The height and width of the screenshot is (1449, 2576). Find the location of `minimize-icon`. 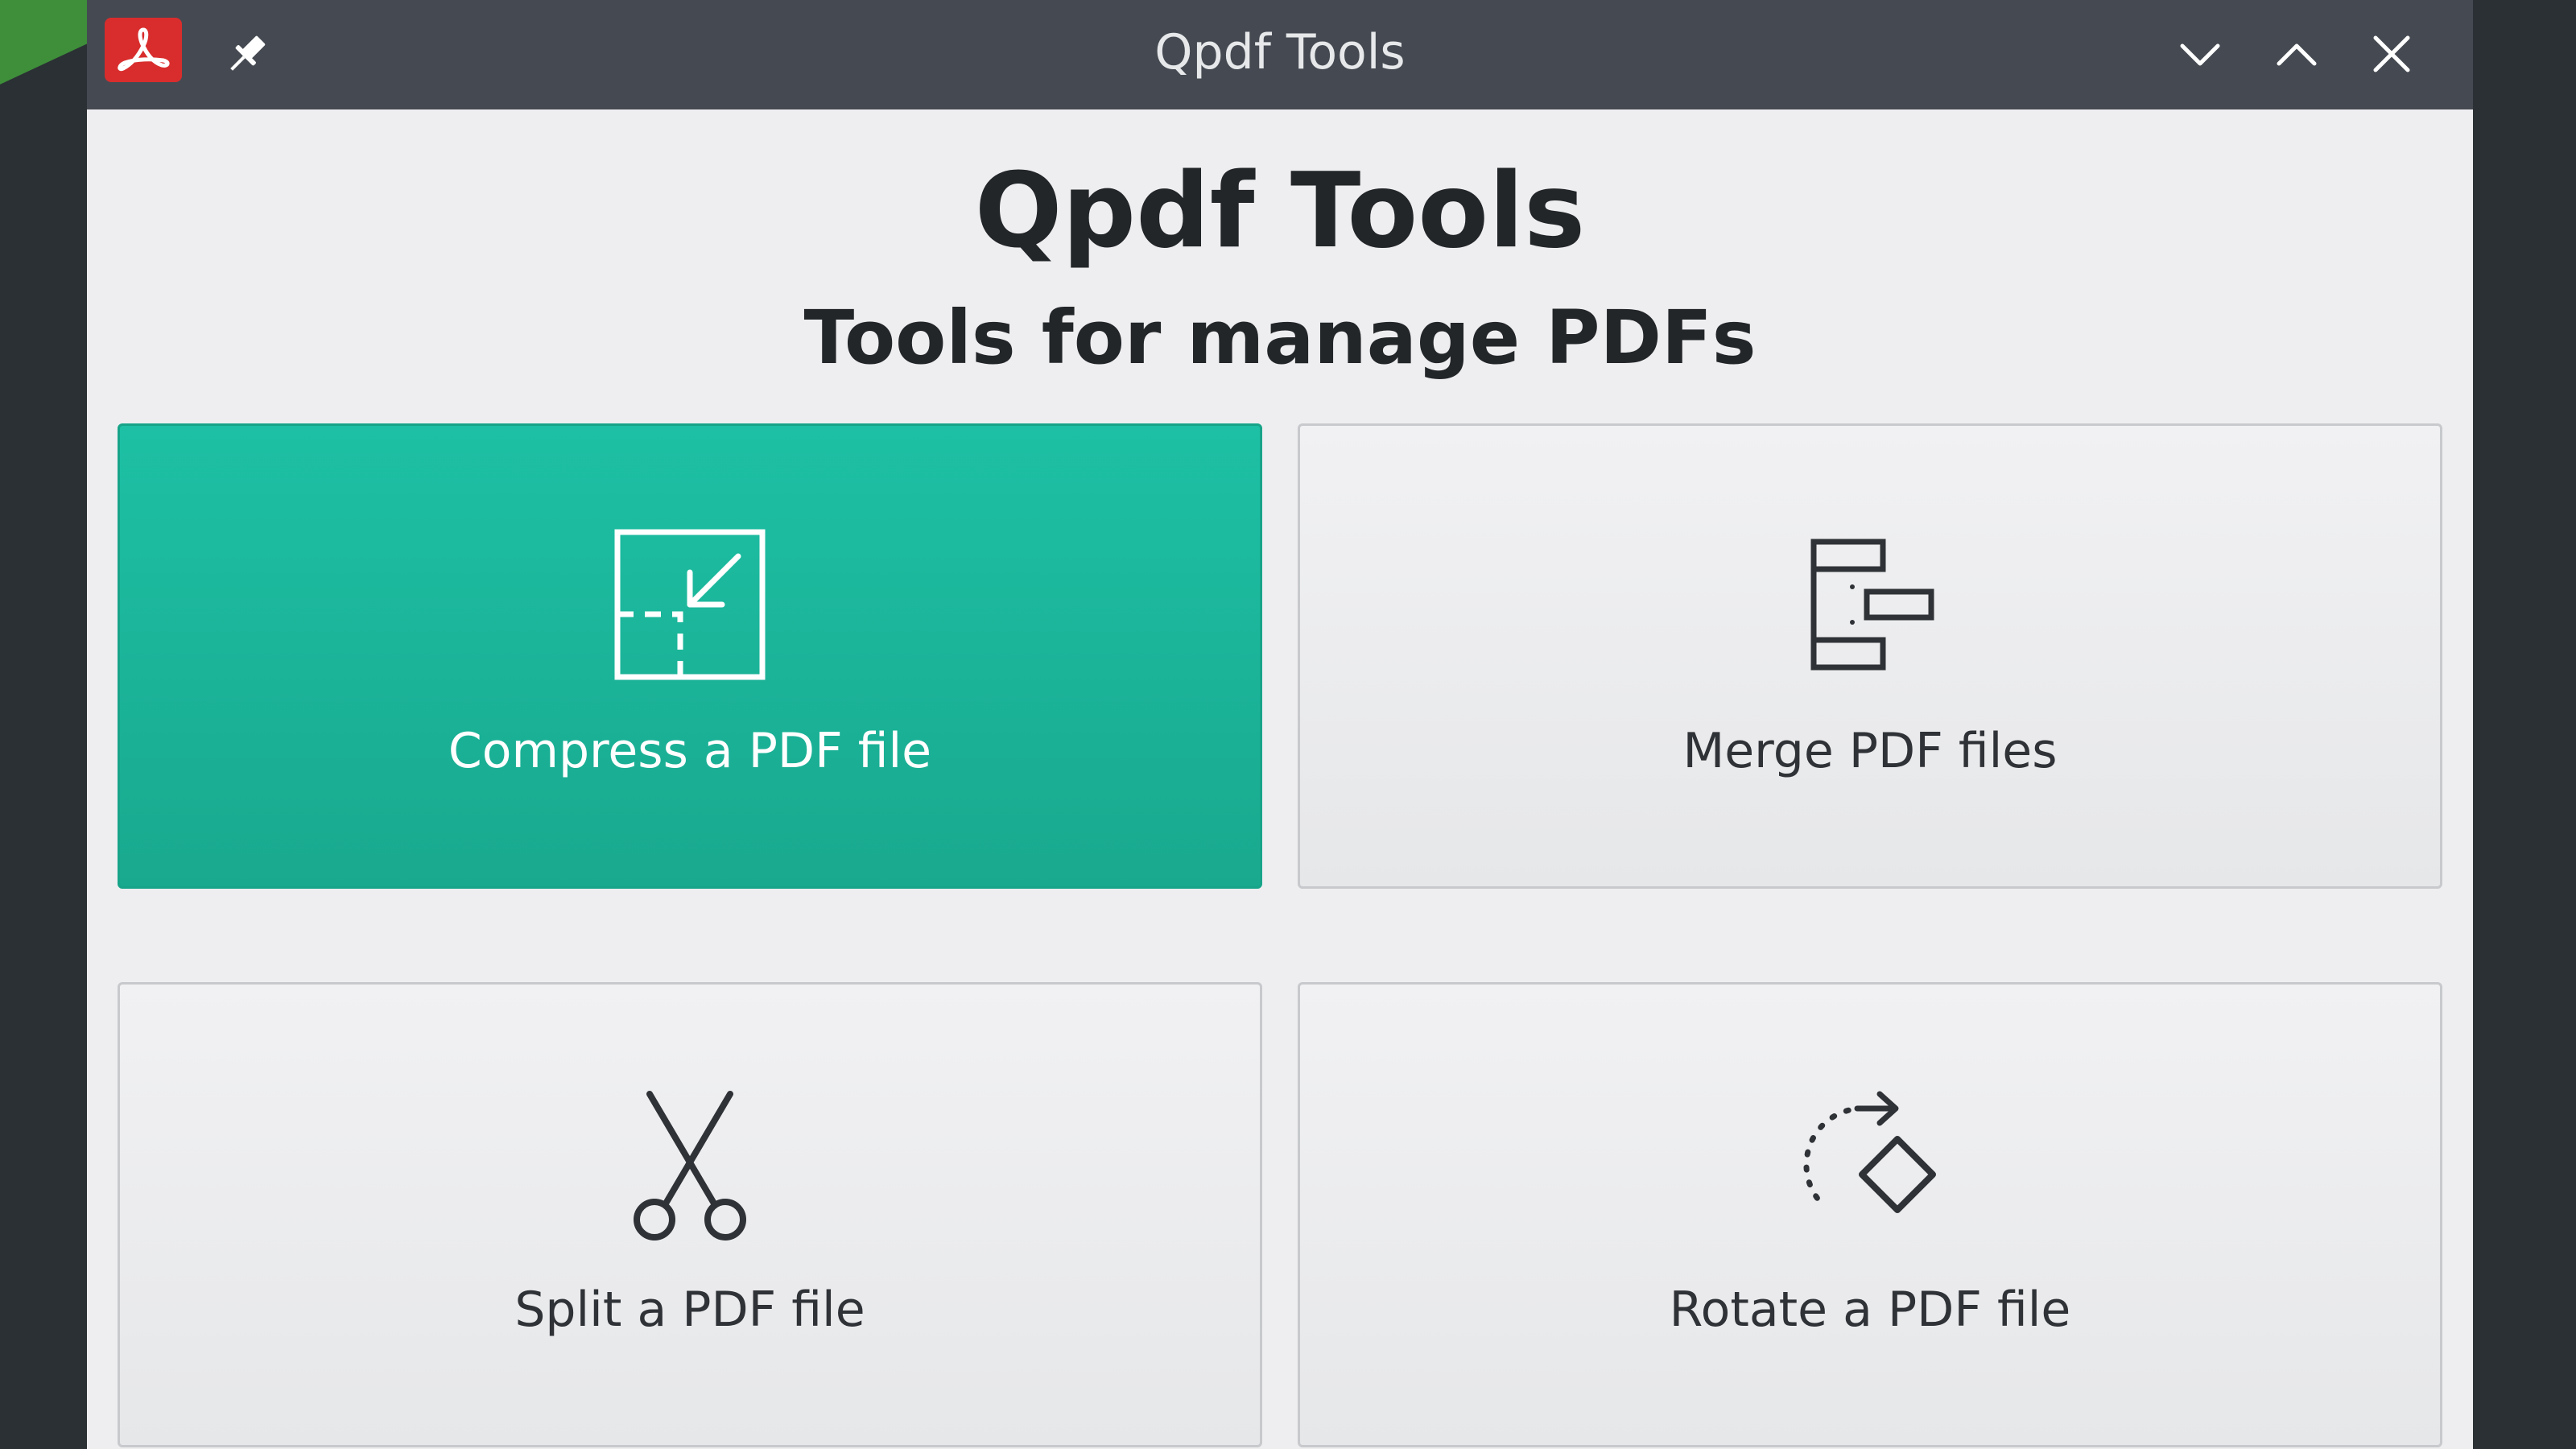

minimize-icon is located at coordinates (2200, 54).